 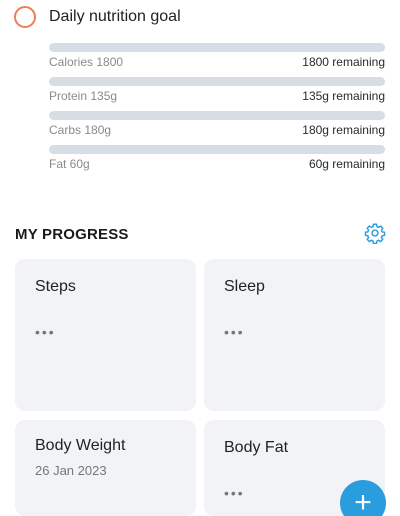 I want to click on nutrient-remaining: 180g remaining, so click(x=343, y=130).